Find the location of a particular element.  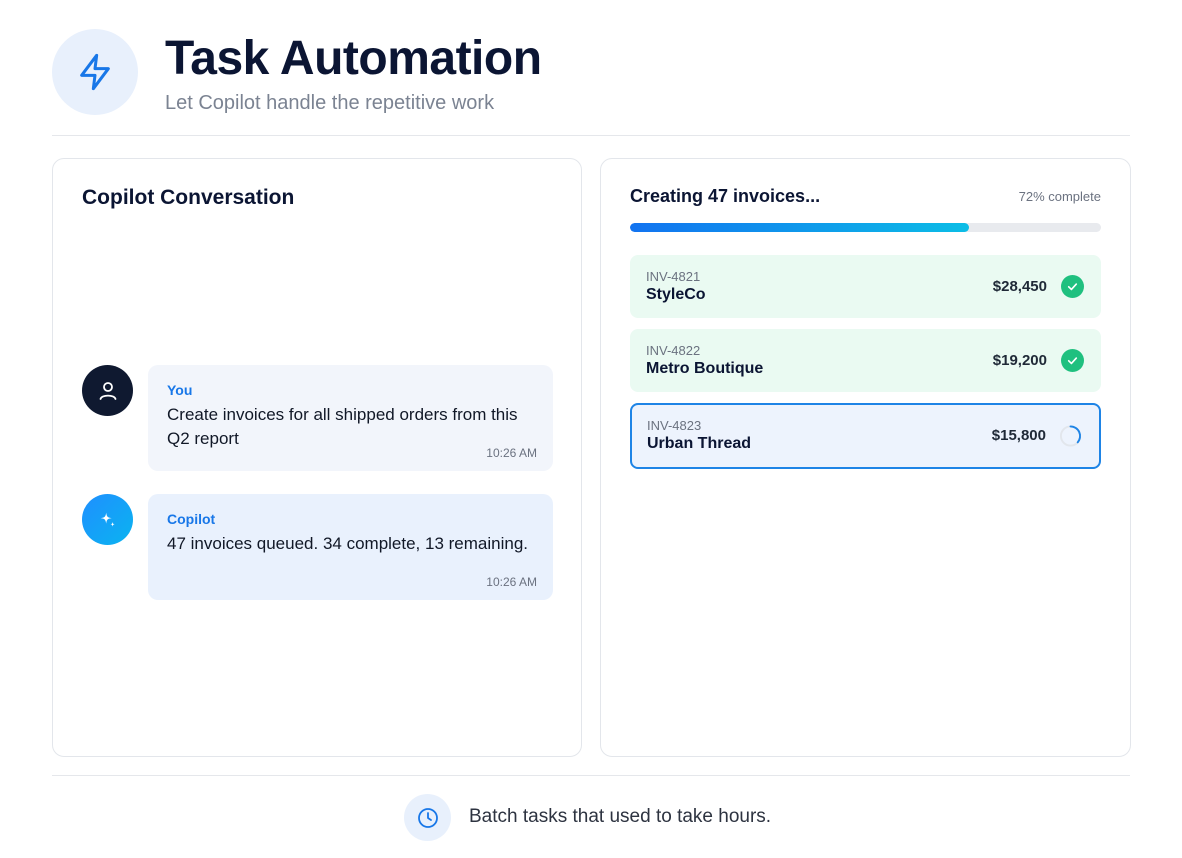

progress-percent: 72% complete is located at coordinates (1059, 196).